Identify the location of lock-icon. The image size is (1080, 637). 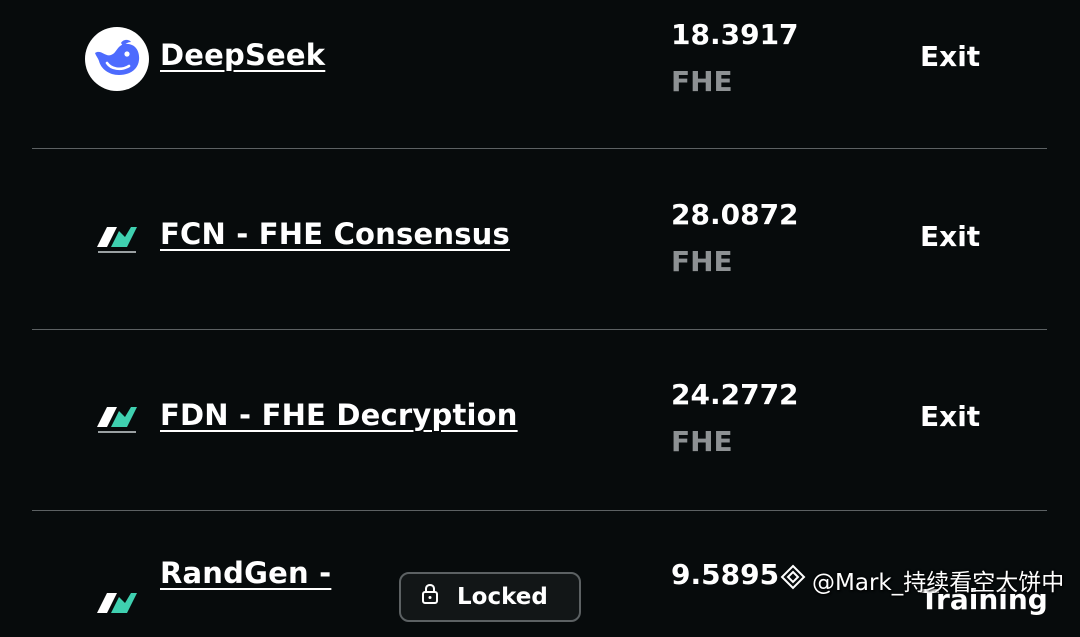
(430, 597).